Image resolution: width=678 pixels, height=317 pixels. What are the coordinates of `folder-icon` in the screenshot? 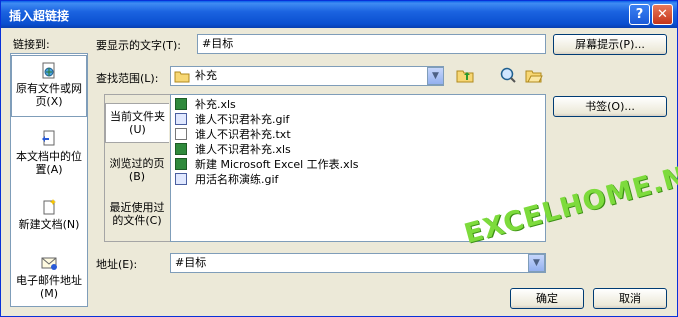 It's located at (182, 77).